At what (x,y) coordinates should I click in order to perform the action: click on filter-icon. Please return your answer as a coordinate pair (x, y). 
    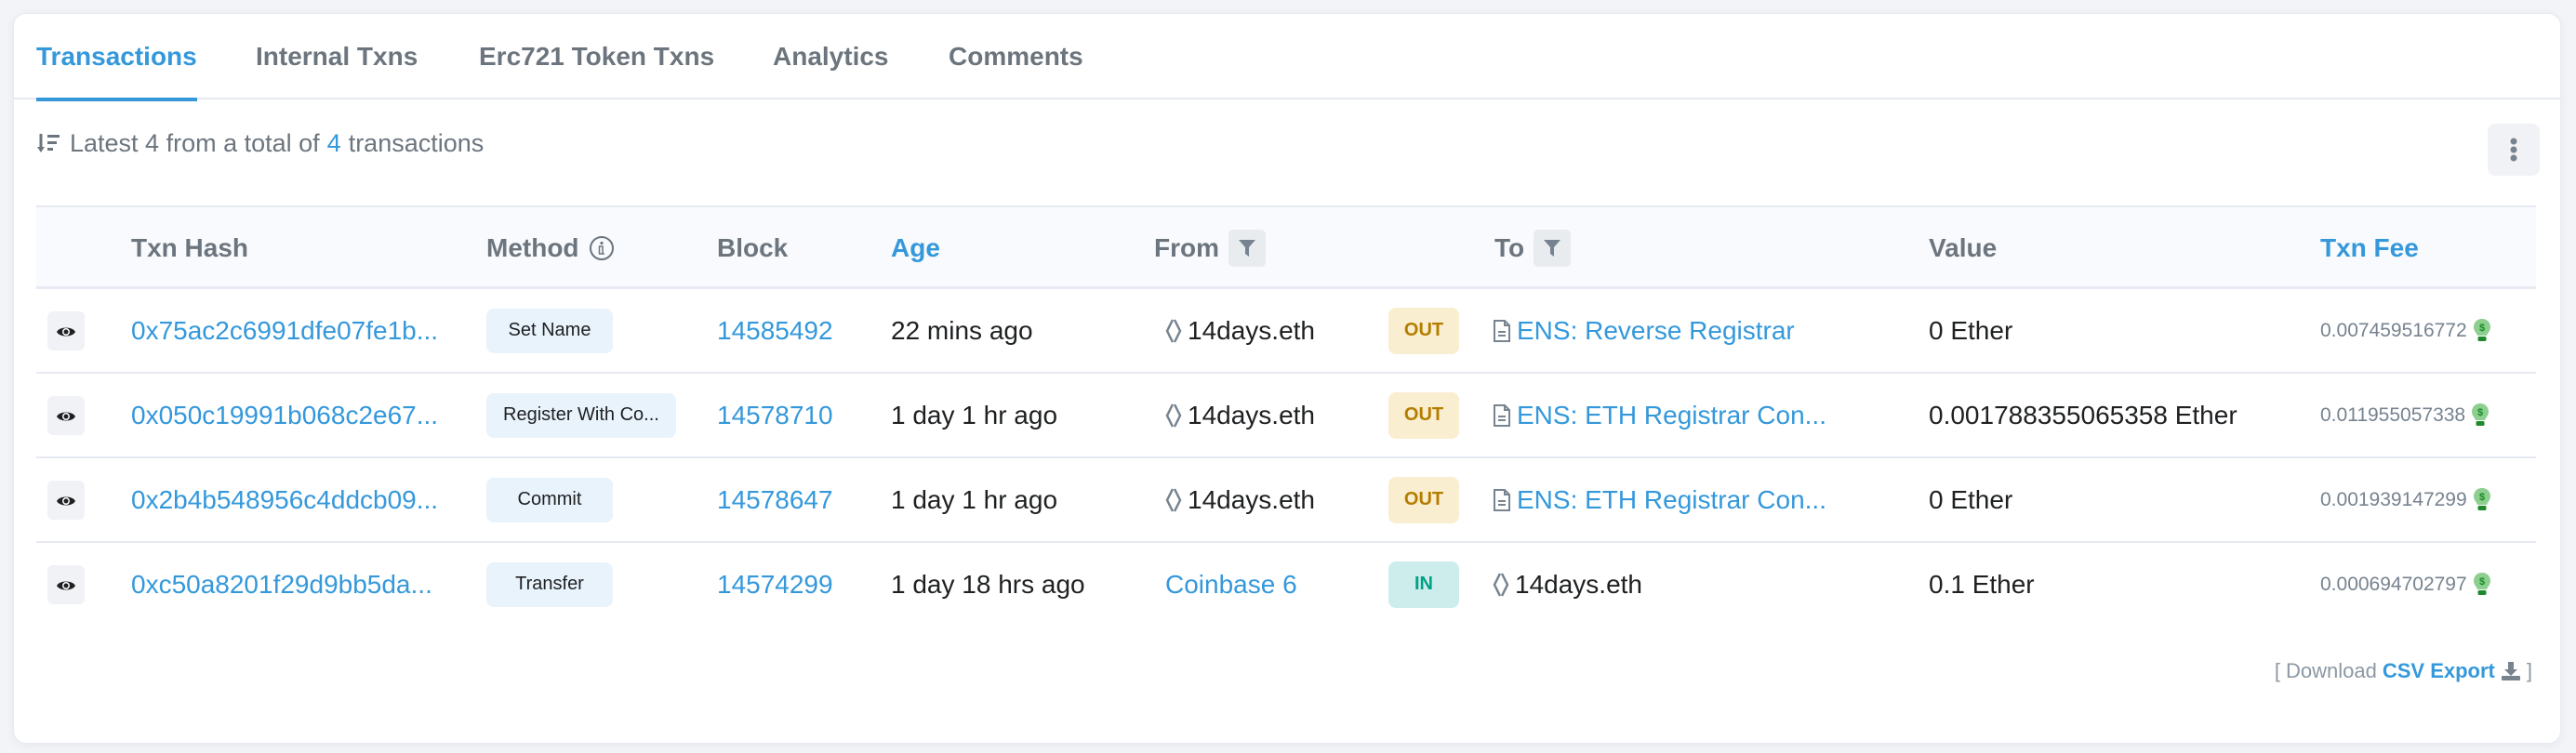
    Looking at the image, I should click on (1247, 248).